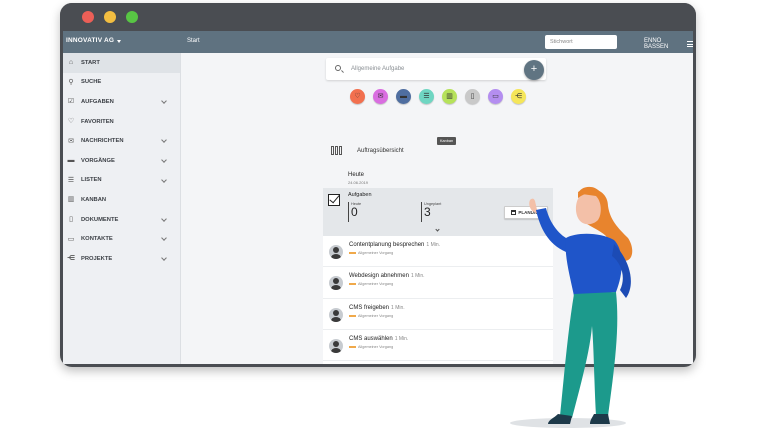 The height and width of the screenshot is (430, 766). I want to click on kanban-icon, so click(337, 150).